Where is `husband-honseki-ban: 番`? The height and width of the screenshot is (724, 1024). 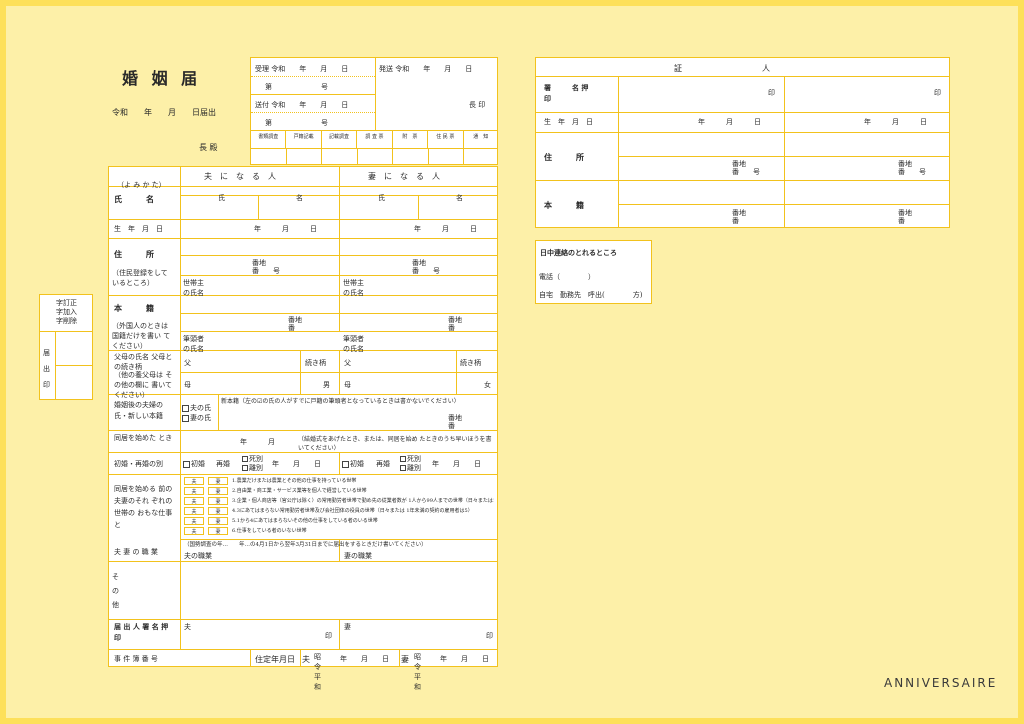 husband-honseki-ban: 番 is located at coordinates (291, 328).